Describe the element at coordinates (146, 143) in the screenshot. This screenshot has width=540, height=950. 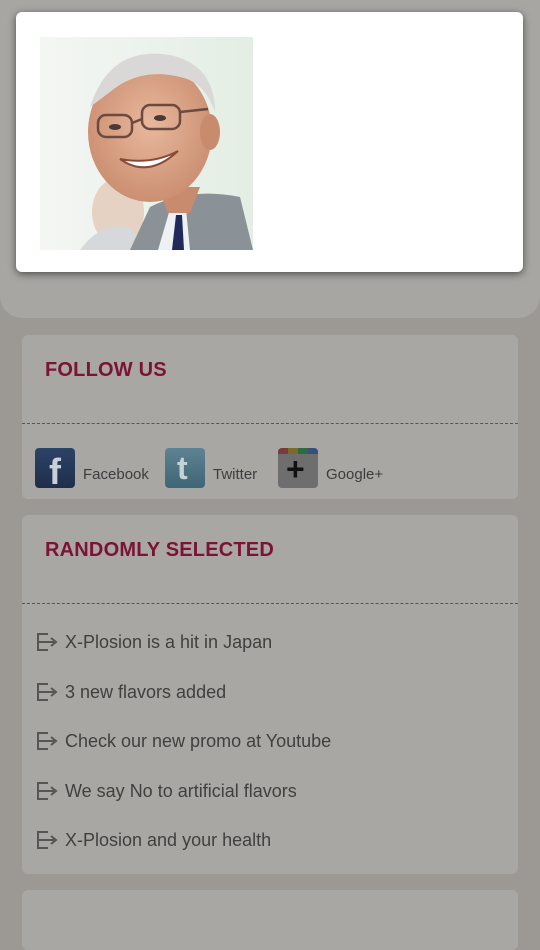
I see `portrait-photo` at that location.